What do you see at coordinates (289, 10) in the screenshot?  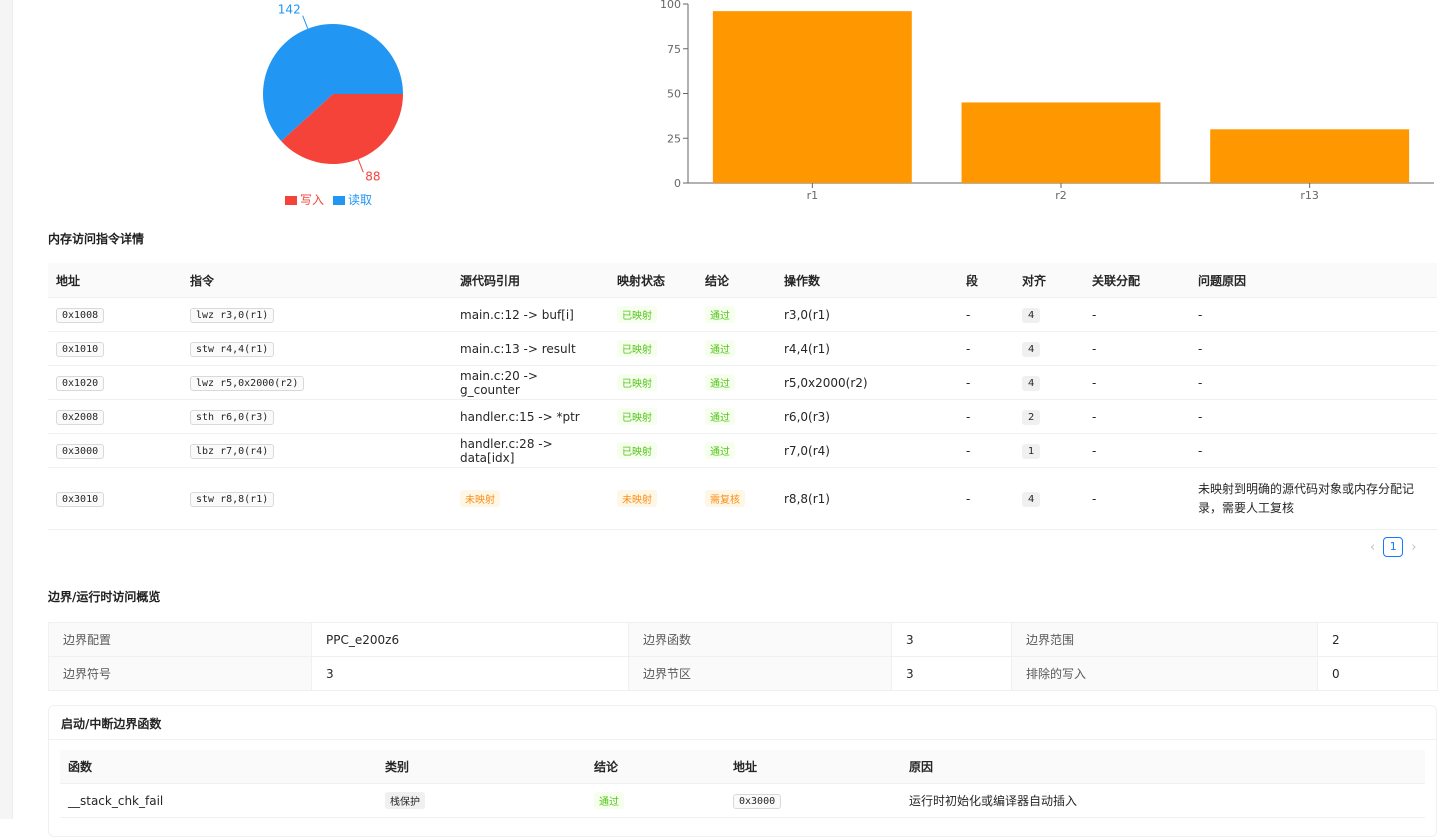 I see `pie-data-label: 142` at bounding box center [289, 10].